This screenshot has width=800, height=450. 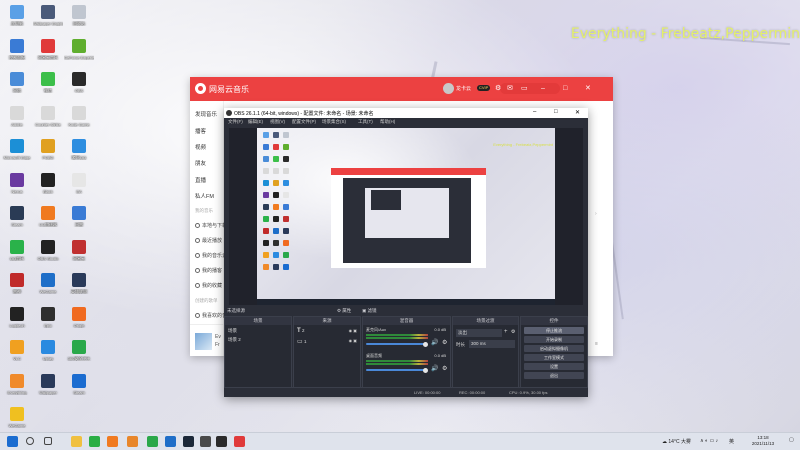 I want to click on desktop-icon: OBS, so click(x=79, y=82).